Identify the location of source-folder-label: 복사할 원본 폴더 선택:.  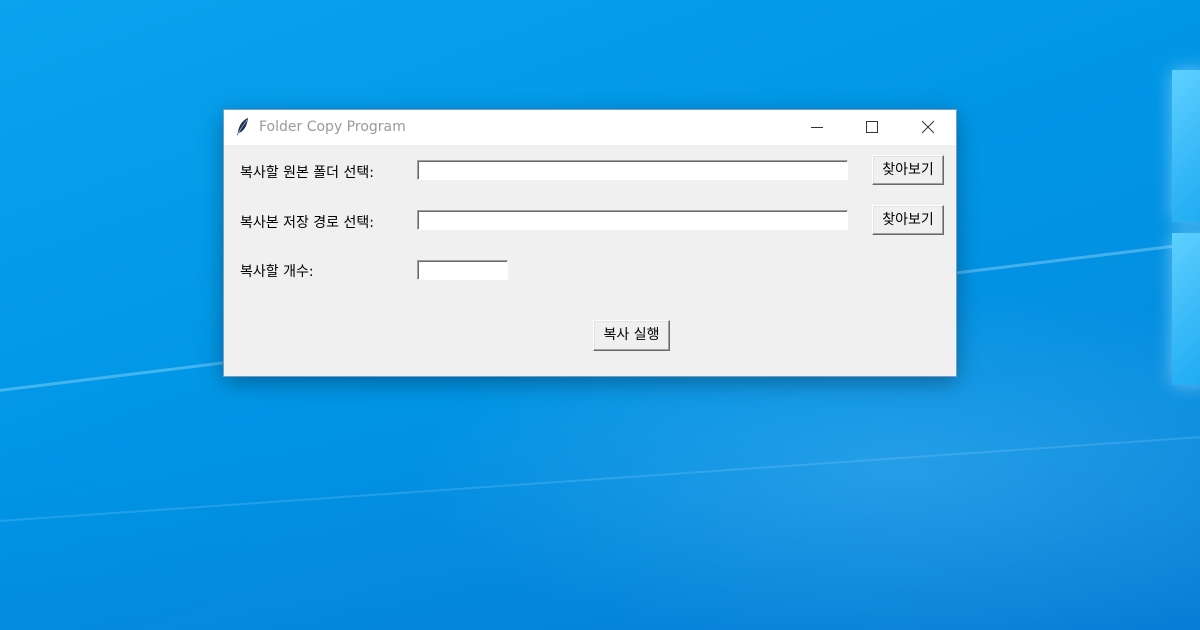
(307, 173).